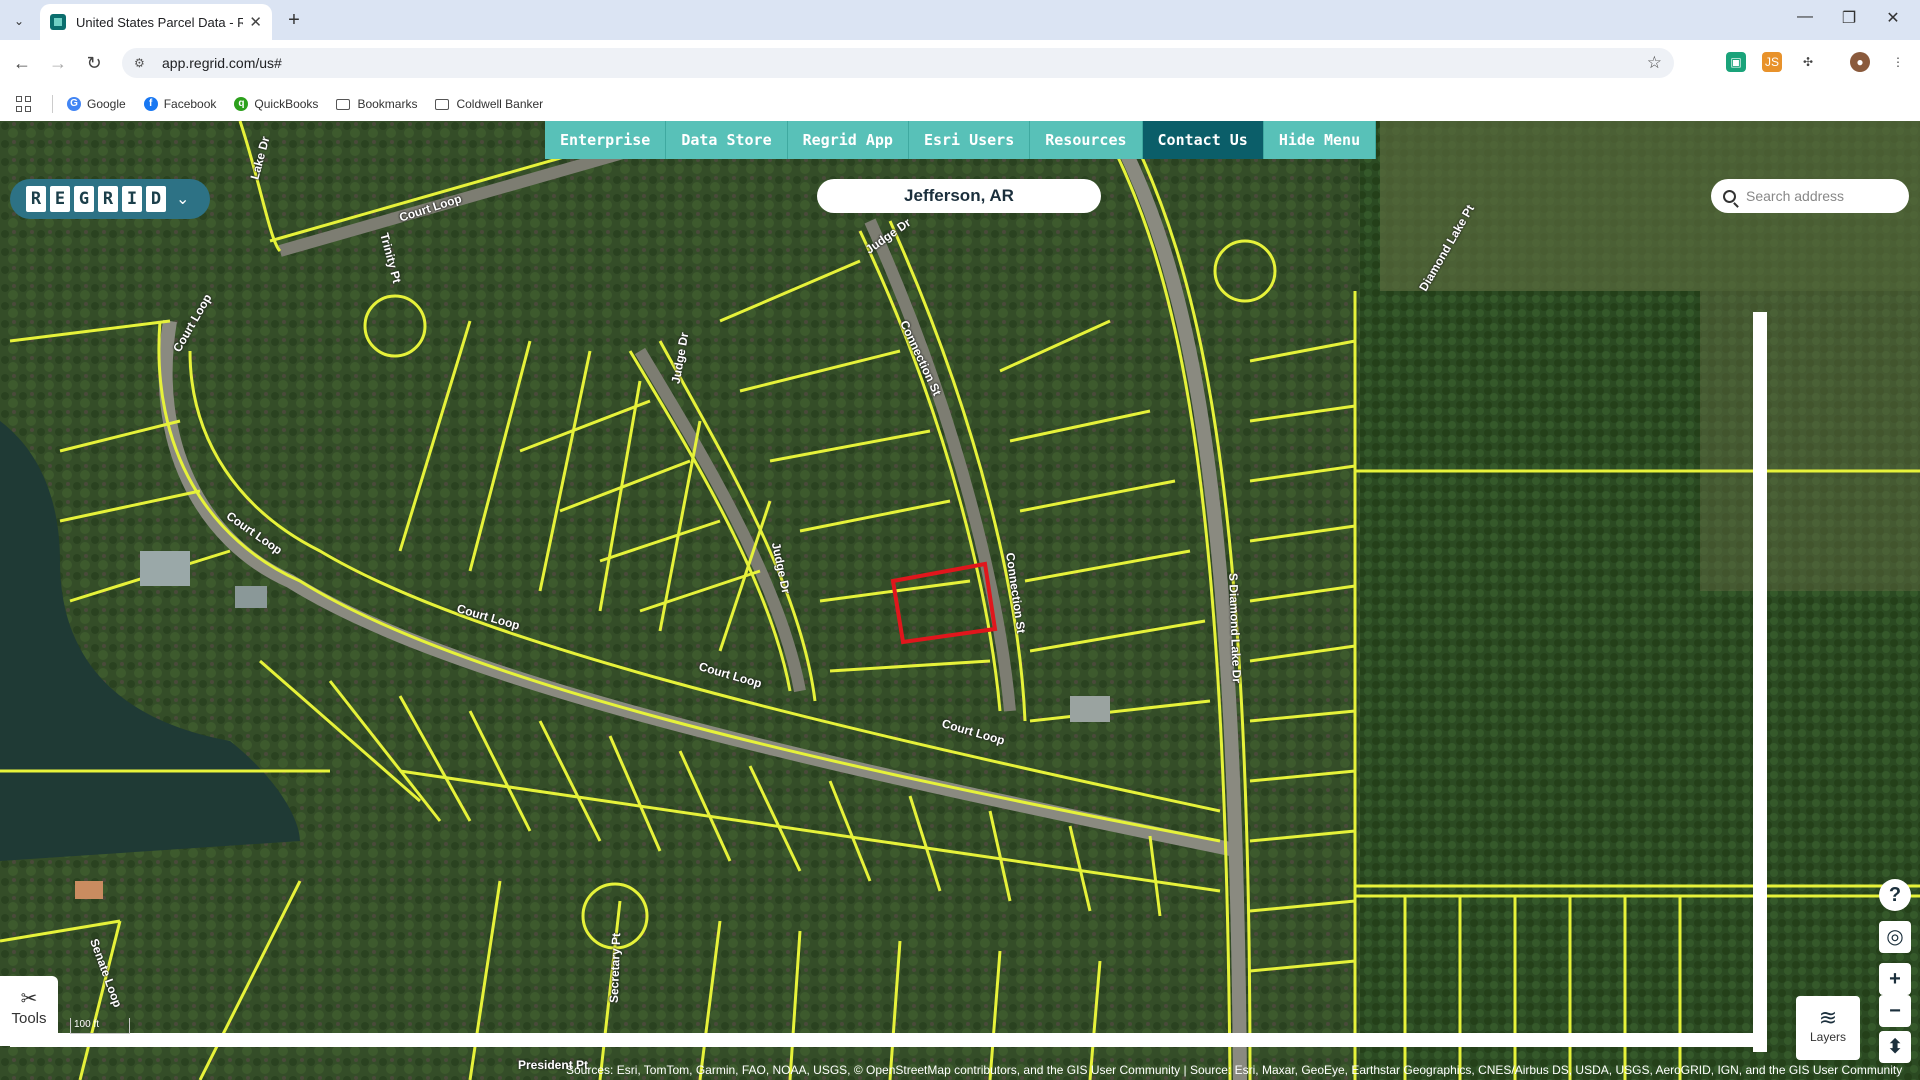  I want to click on logo-letter: I, so click(132, 199).